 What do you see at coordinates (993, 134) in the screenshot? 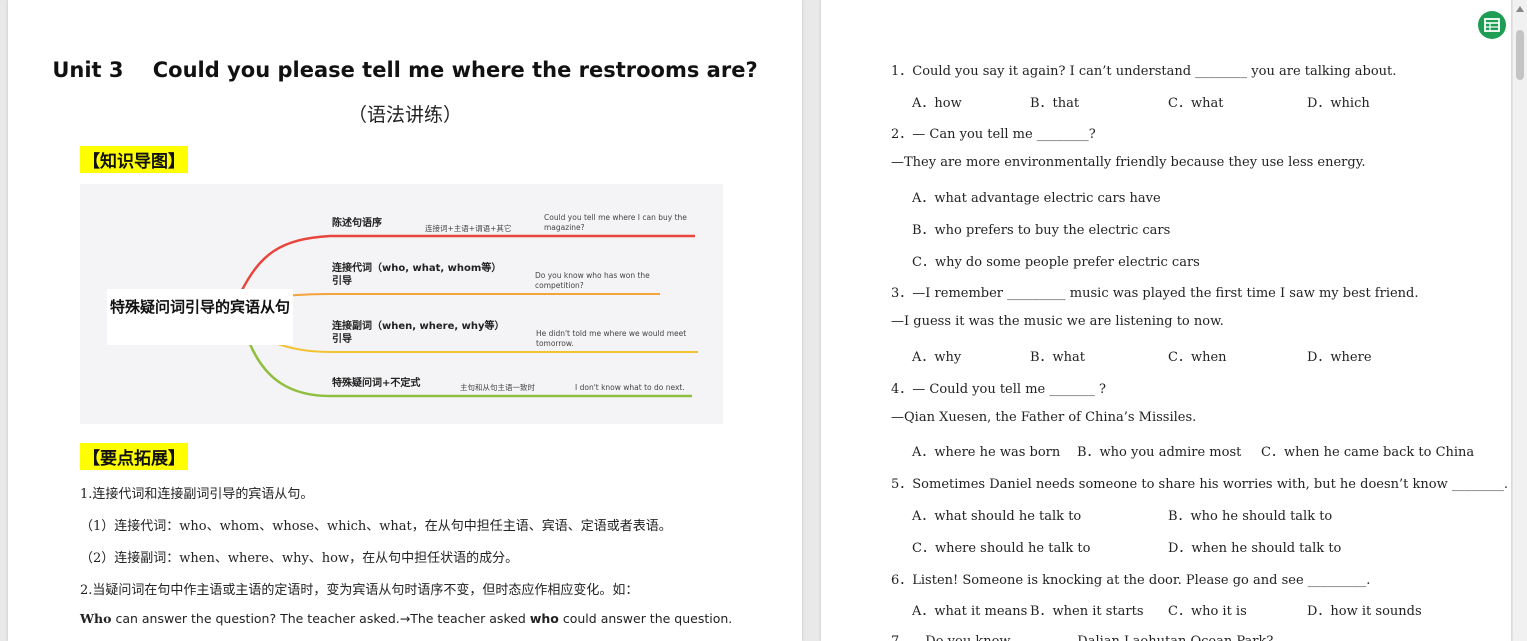
I see `question-2: 2．— Can you tell me ________?` at bounding box center [993, 134].